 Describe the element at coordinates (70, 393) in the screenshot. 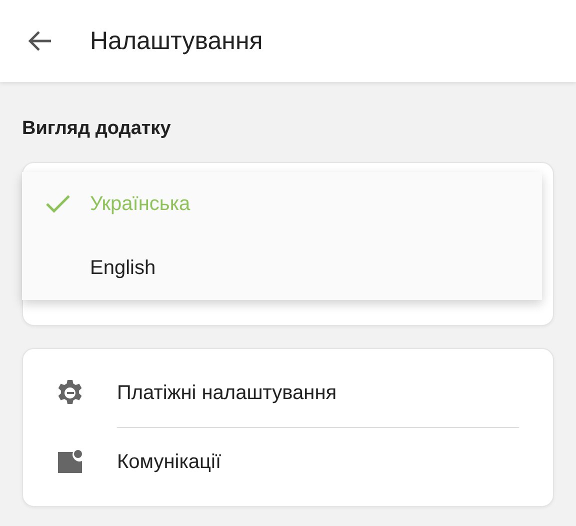

I see `gear-icon` at that location.